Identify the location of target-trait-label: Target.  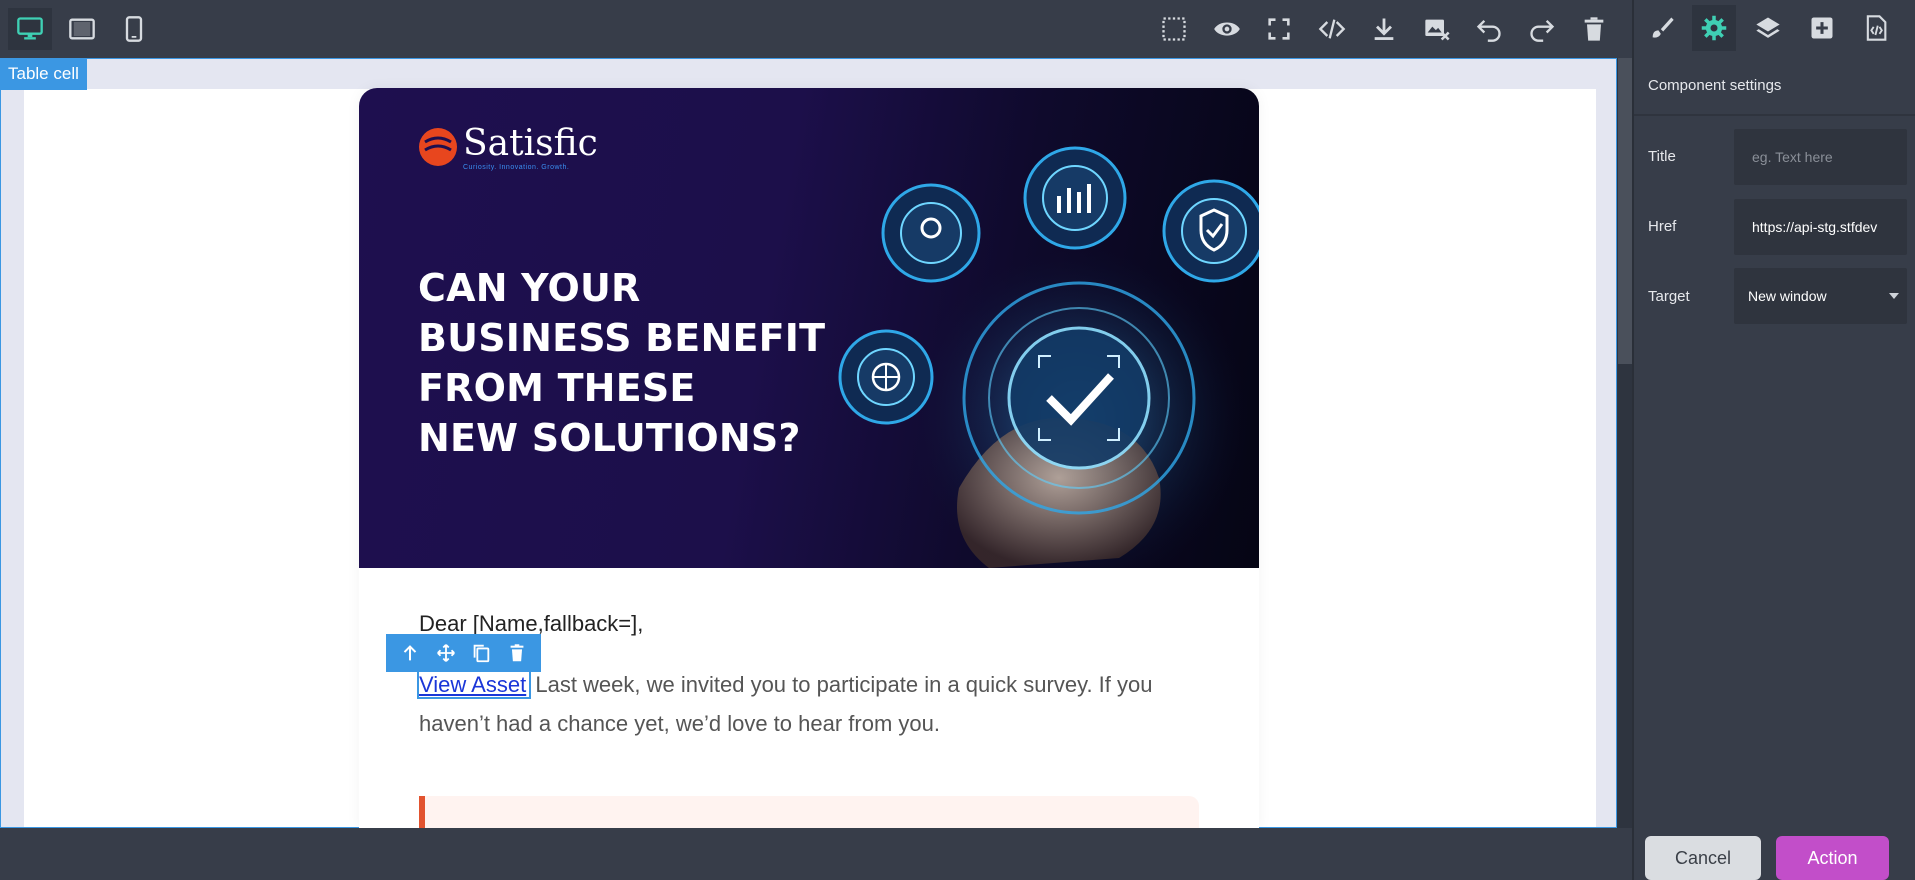
(1669, 296).